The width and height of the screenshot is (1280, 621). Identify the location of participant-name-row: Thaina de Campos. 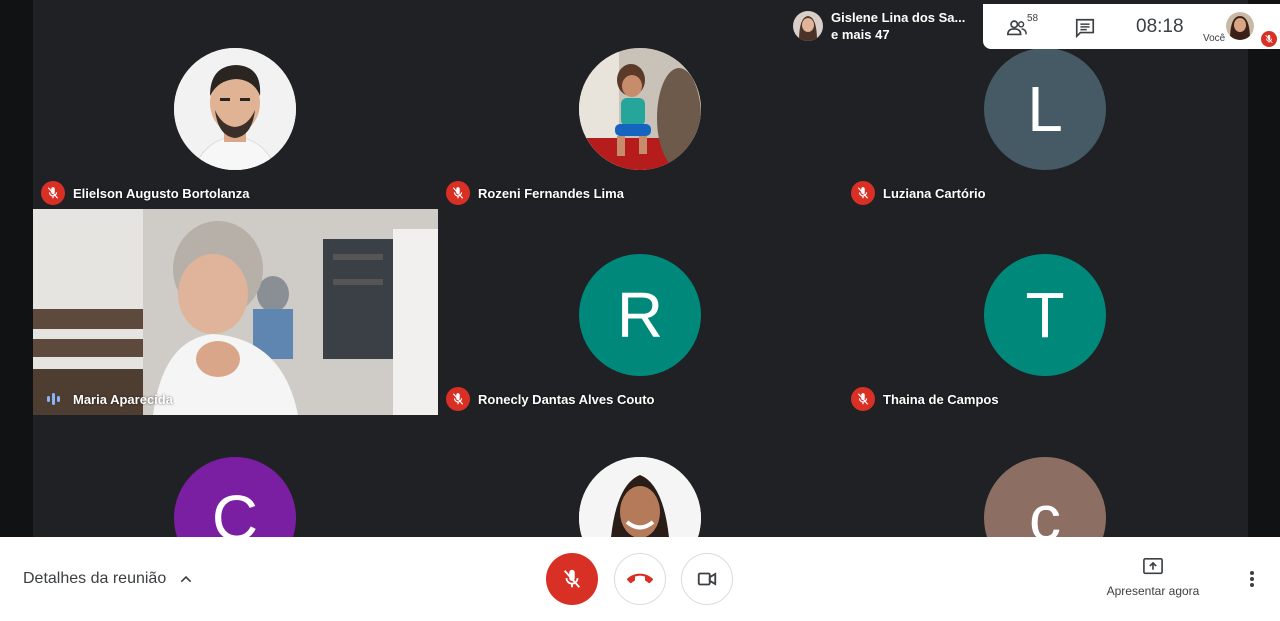
(925, 399).